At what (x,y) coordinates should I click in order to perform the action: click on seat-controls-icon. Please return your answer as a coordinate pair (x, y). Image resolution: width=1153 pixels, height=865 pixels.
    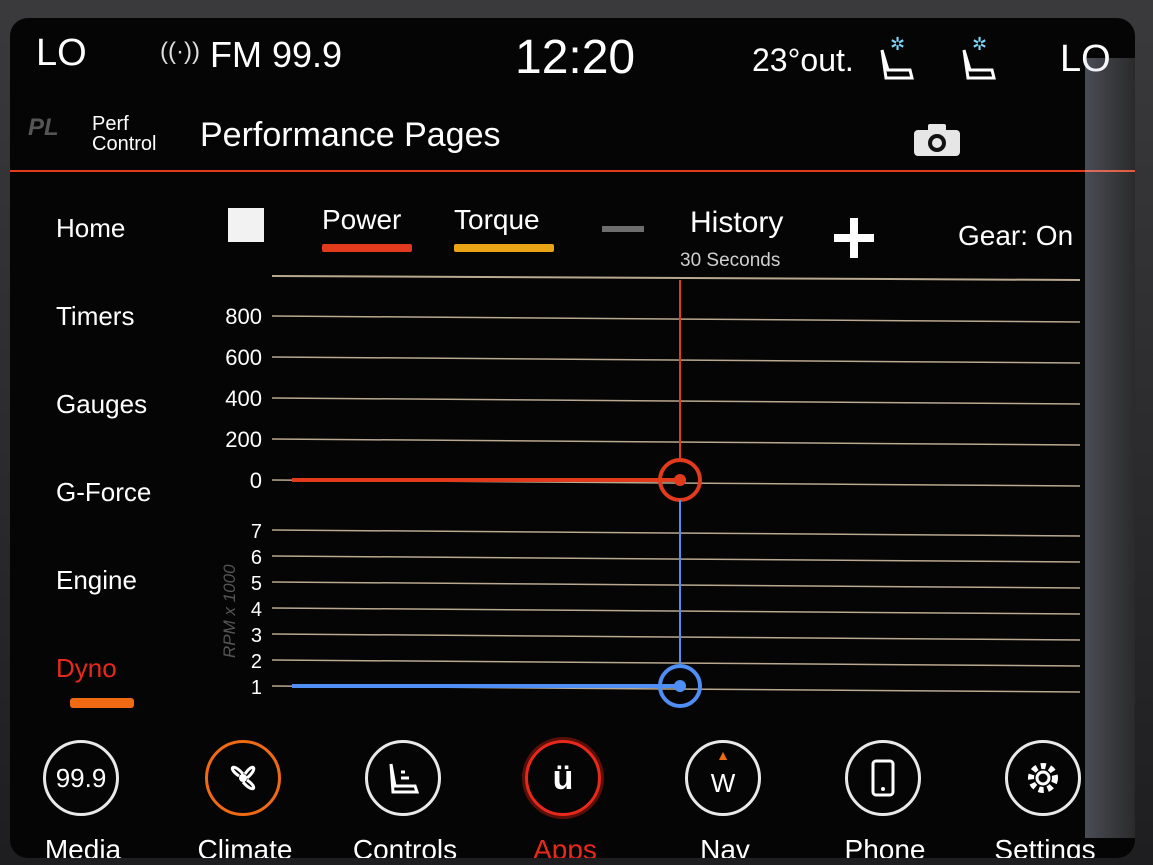
    Looking at the image, I should click on (403, 778).